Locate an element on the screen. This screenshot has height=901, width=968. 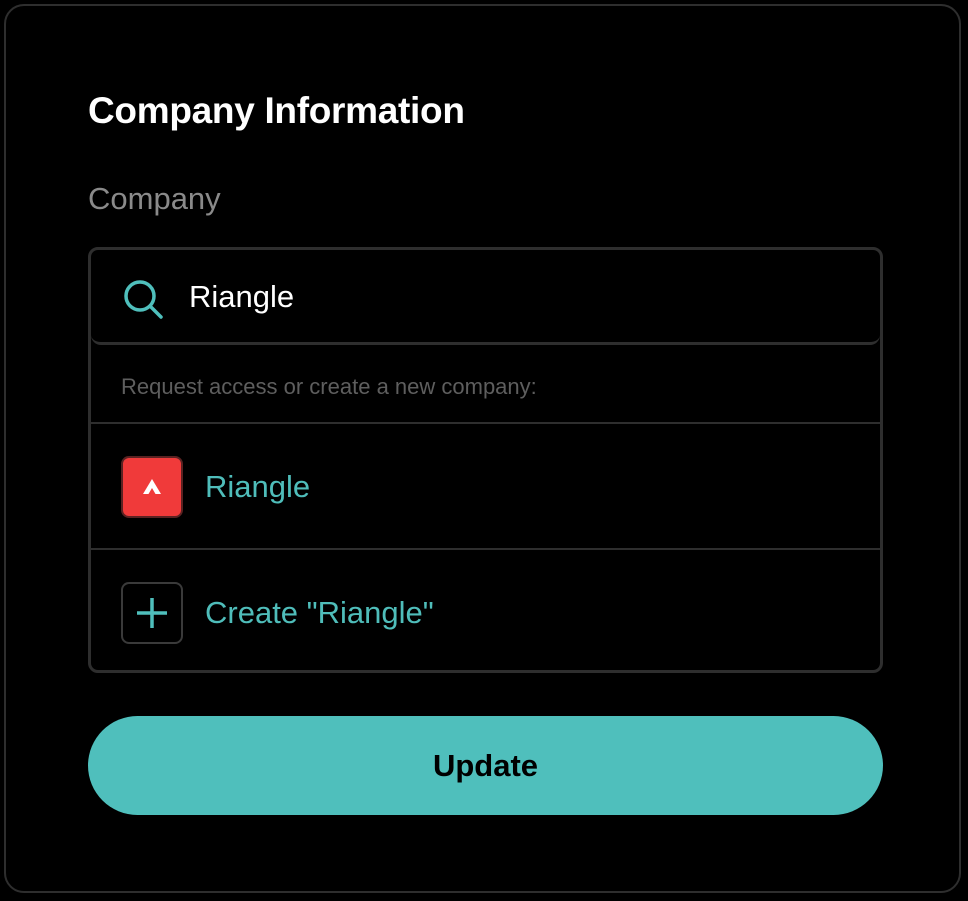
option-company-riangle: Riangle is located at coordinates (485, 486).